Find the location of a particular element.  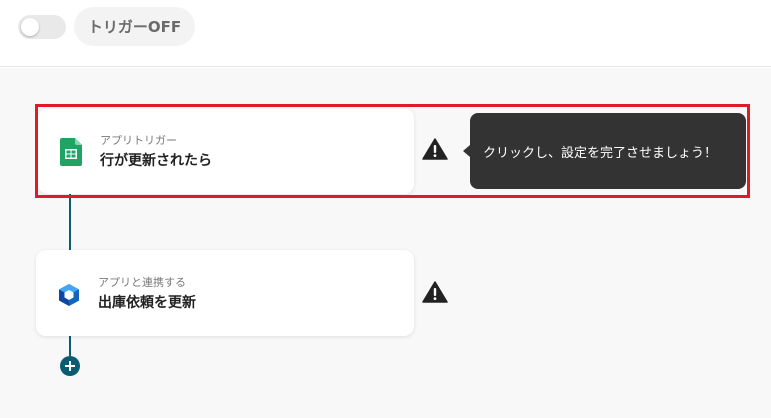

step-kicker: アプリと連携する is located at coordinates (142, 282).